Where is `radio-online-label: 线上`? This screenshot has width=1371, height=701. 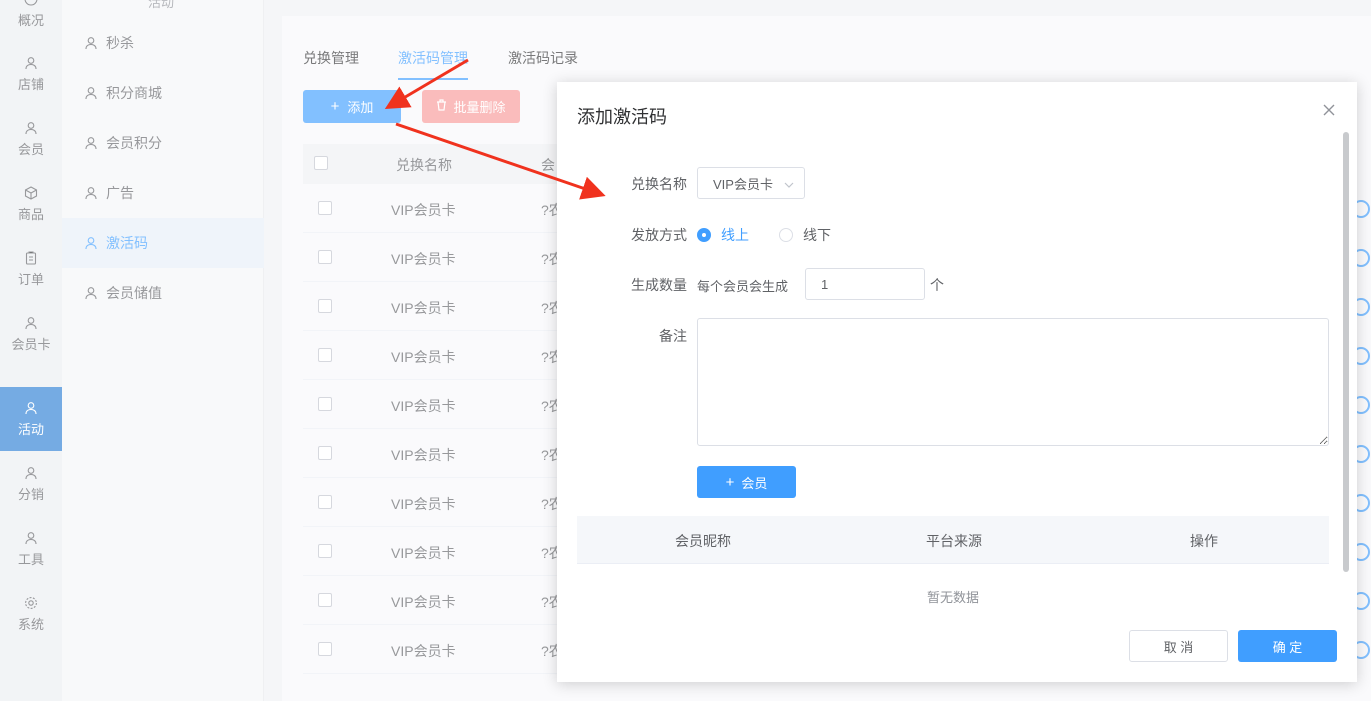 radio-online-label: 线上 is located at coordinates (735, 235).